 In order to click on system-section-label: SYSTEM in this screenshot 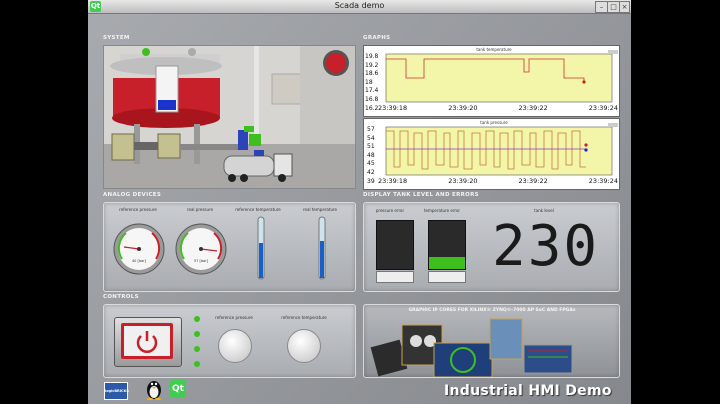, I will do `click(116, 38)`.